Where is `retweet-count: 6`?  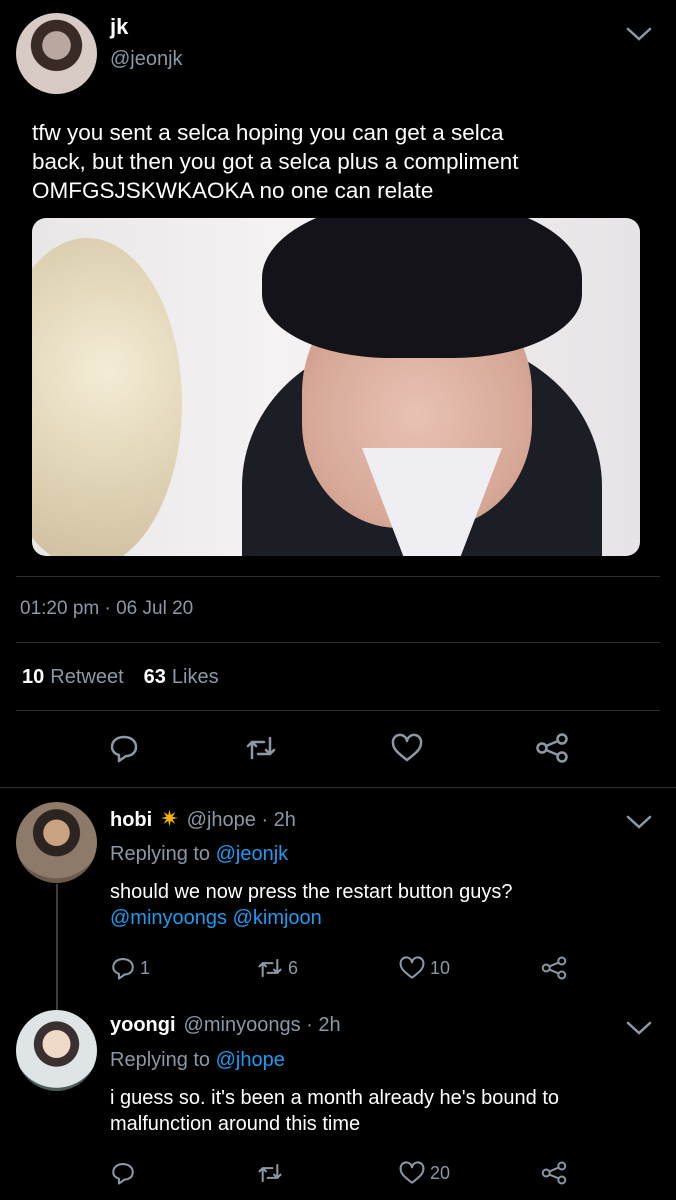
retweet-count: 6 is located at coordinates (293, 967).